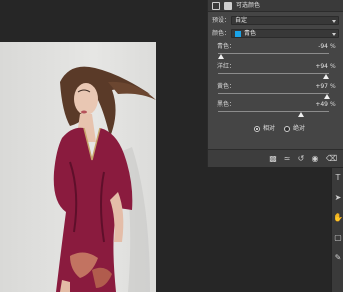 The image size is (343, 292). Describe the element at coordinates (318, 47) in the screenshot. I see `slider-value: -94` at that location.